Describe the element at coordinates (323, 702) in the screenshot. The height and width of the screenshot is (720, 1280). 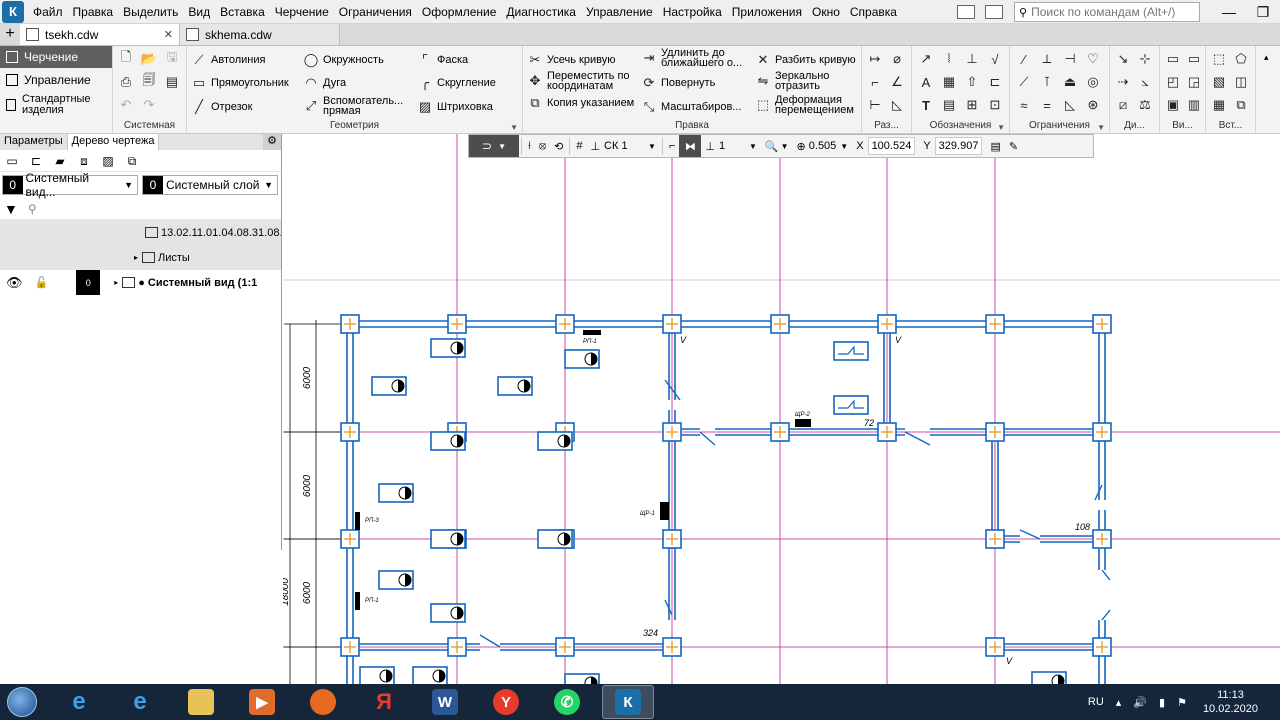
I see `taskbar-firefox` at that location.